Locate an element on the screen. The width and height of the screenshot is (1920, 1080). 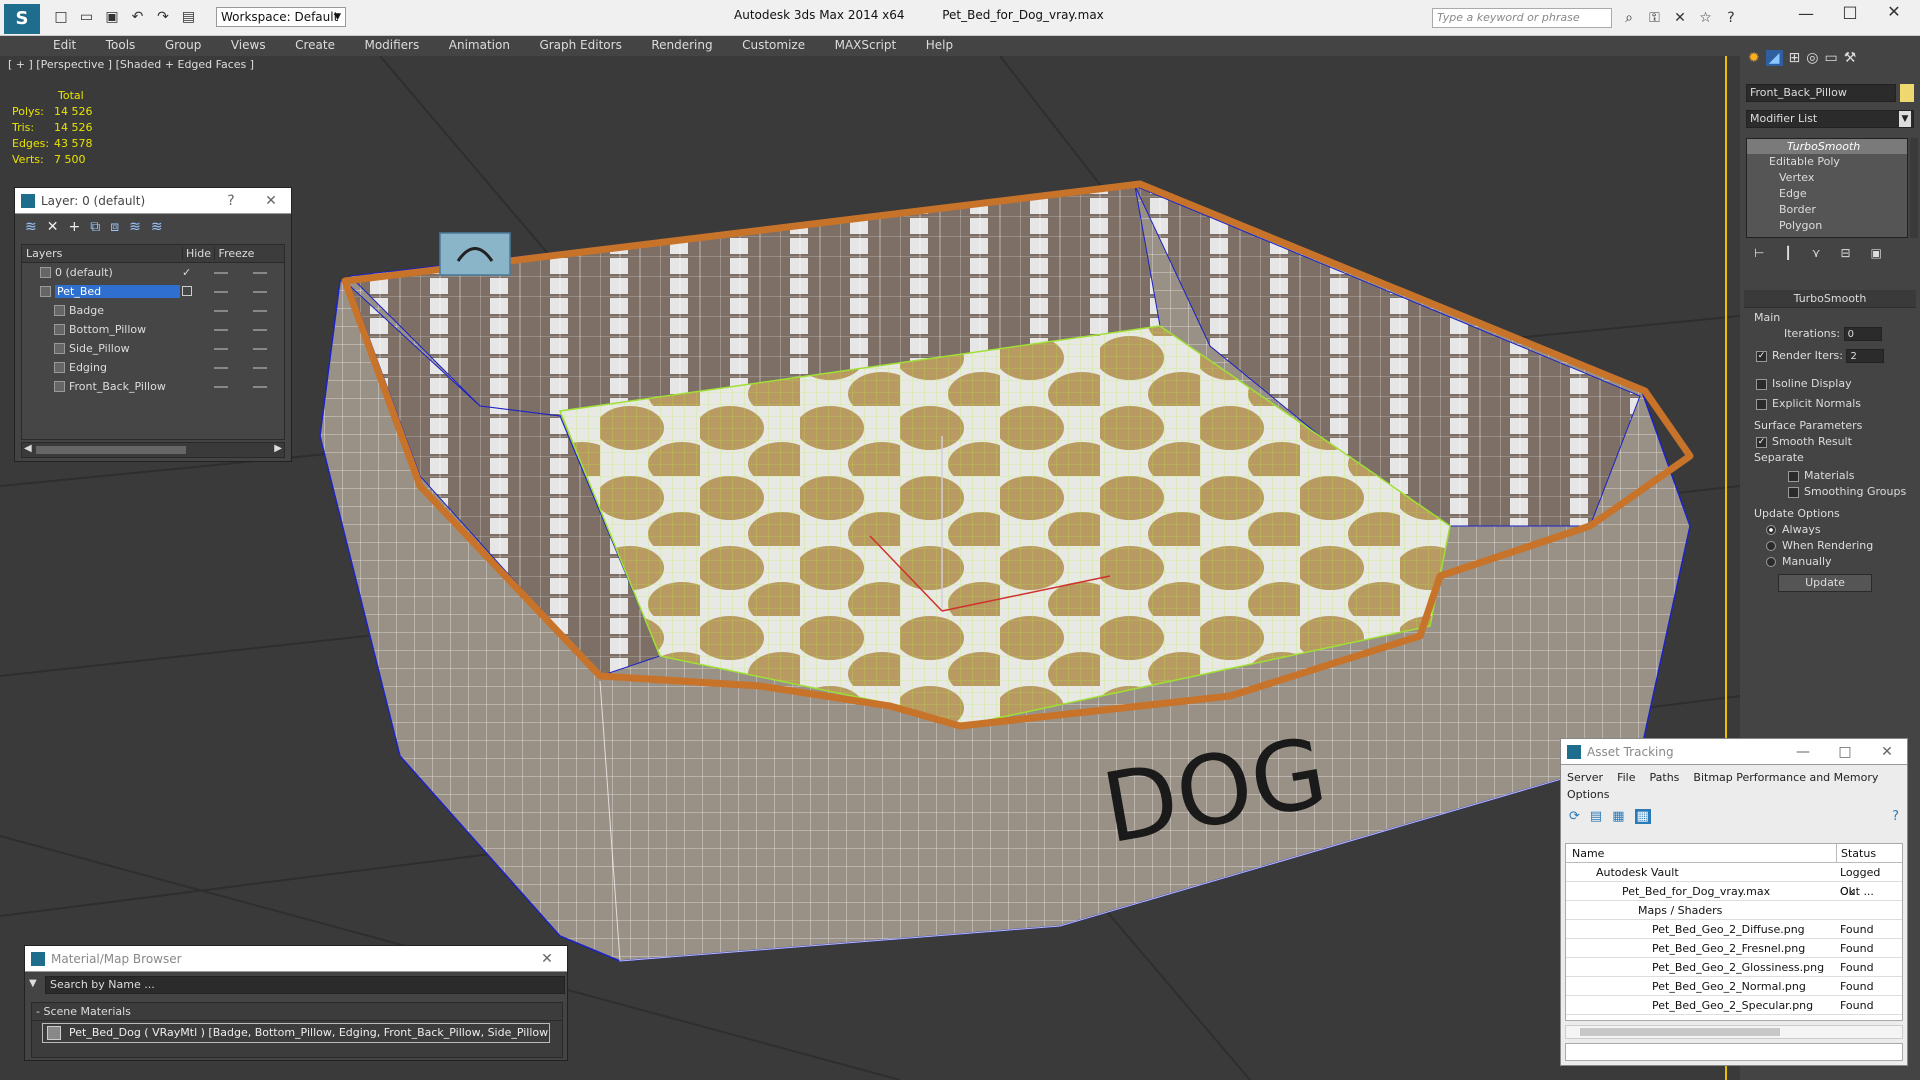
iterations-spinner: 0 is located at coordinates (1862, 334).